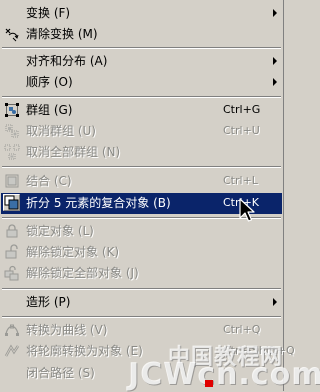 Image resolution: width=320 pixels, height=392 pixels. I want to click on ungroup-icon, so click(12, 131).